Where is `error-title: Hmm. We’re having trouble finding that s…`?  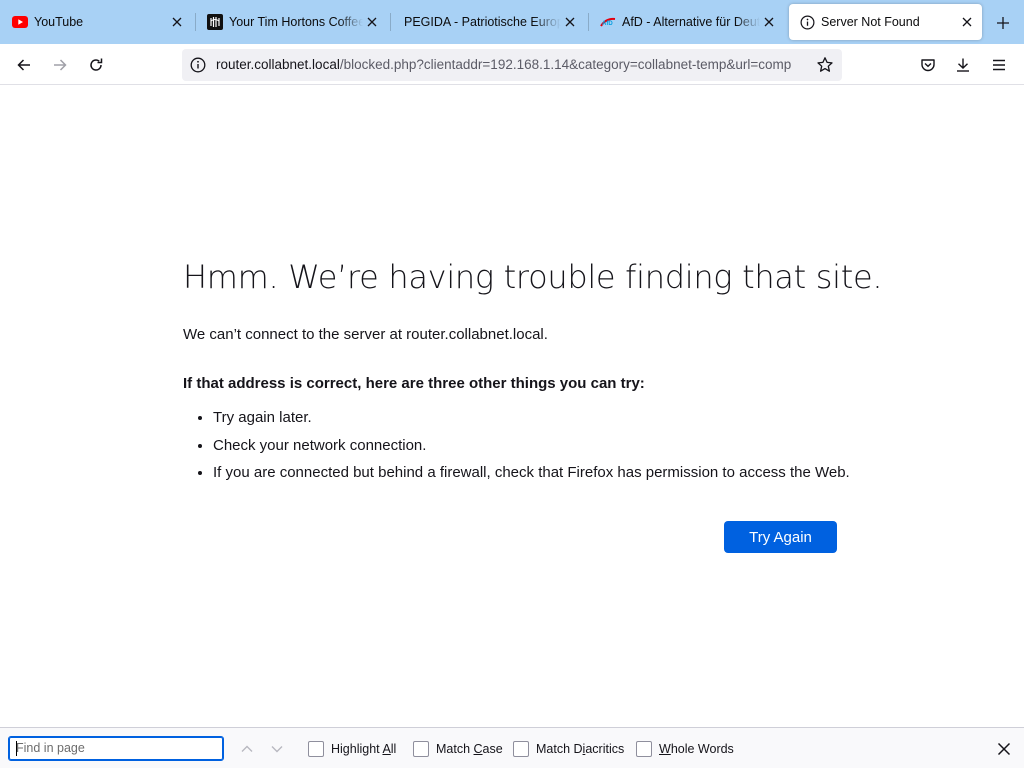 error-title: Hmm. We’re having trouble finding that s… is located at coordinates (533, 277).